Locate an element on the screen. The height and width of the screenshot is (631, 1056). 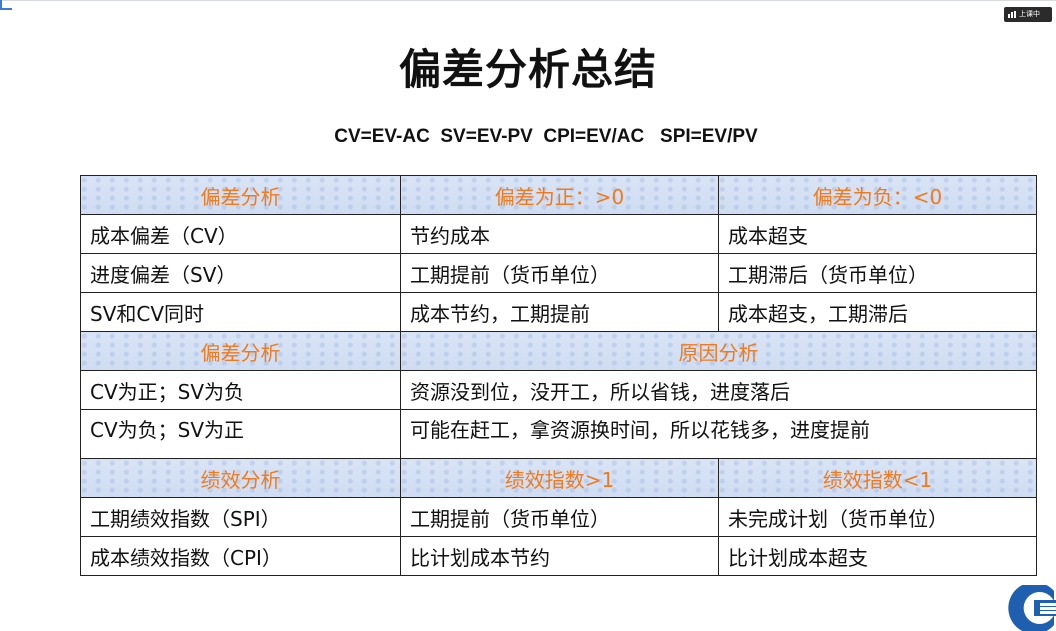
table-cell: 未完成计划（货币单位） is located at coordinates (877, 517).